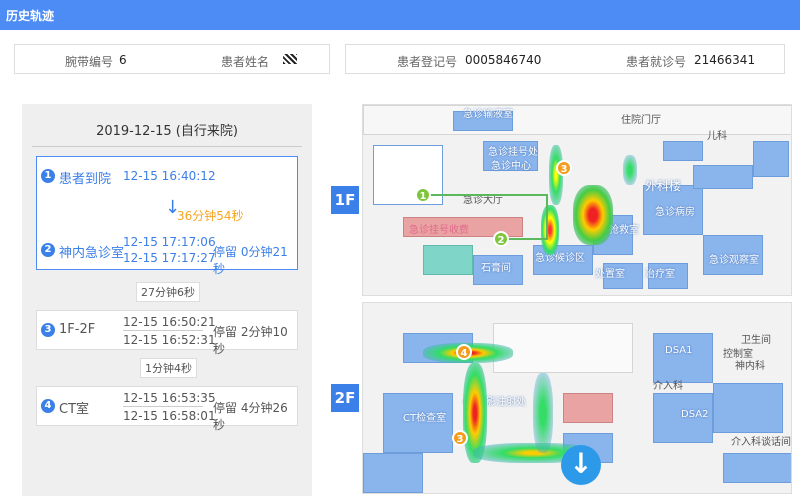 The height and width of the screenshot is (502, 800). What do you see at coordinates (250, 260) in the screenshot?
I see `stay-text: 停留 0分钟21秒` at bounding box center [250, 260].